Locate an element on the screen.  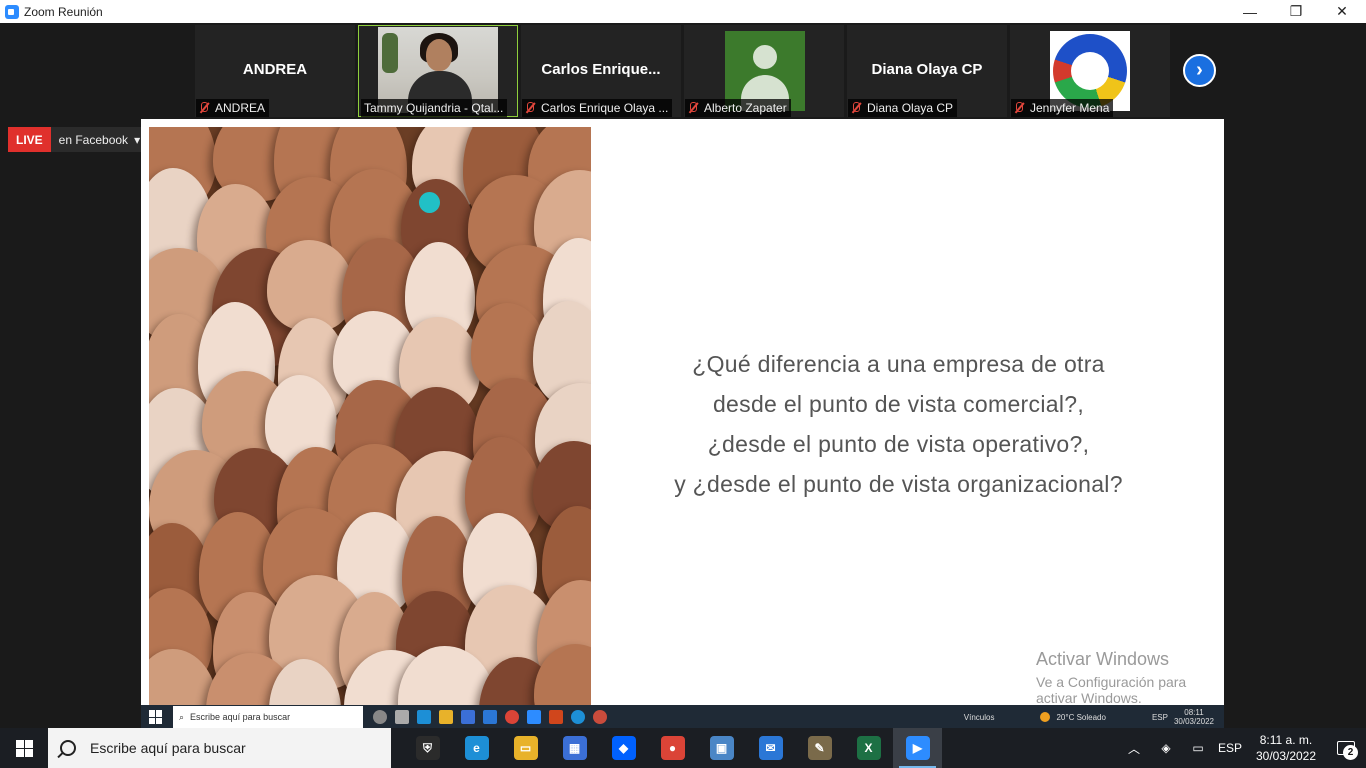
zoom-icon: ▶ is located at coordinates (917, 748).